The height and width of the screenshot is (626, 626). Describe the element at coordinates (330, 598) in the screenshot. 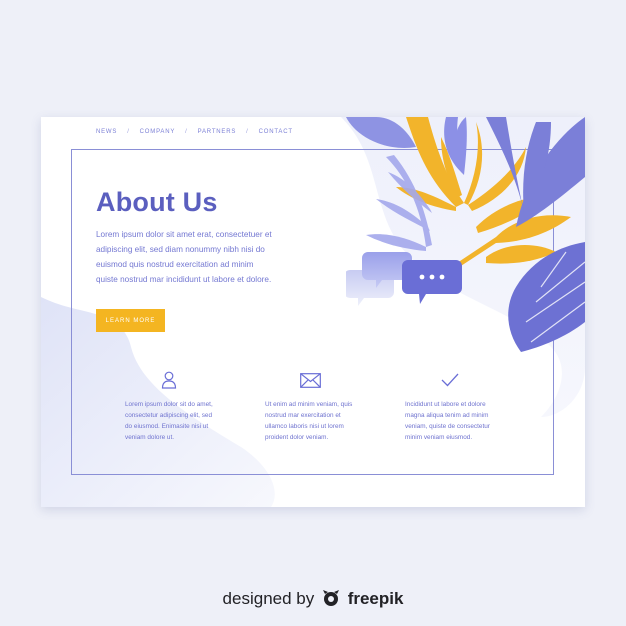

I see `freepik-logo-icon` at that location.